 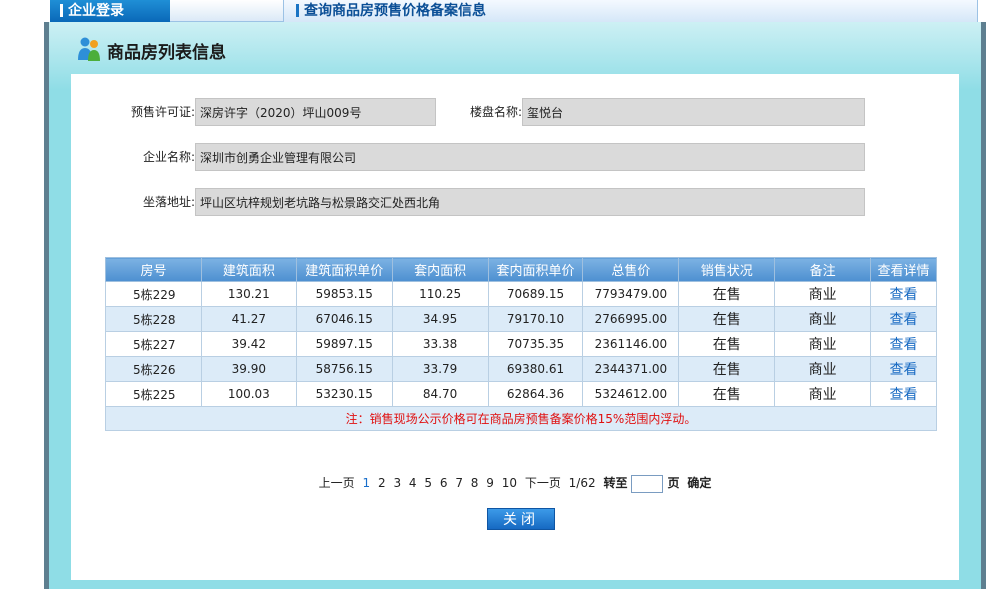 I want to click on cell-building-unit-price: 58756.15, so click(x=344, y=369).